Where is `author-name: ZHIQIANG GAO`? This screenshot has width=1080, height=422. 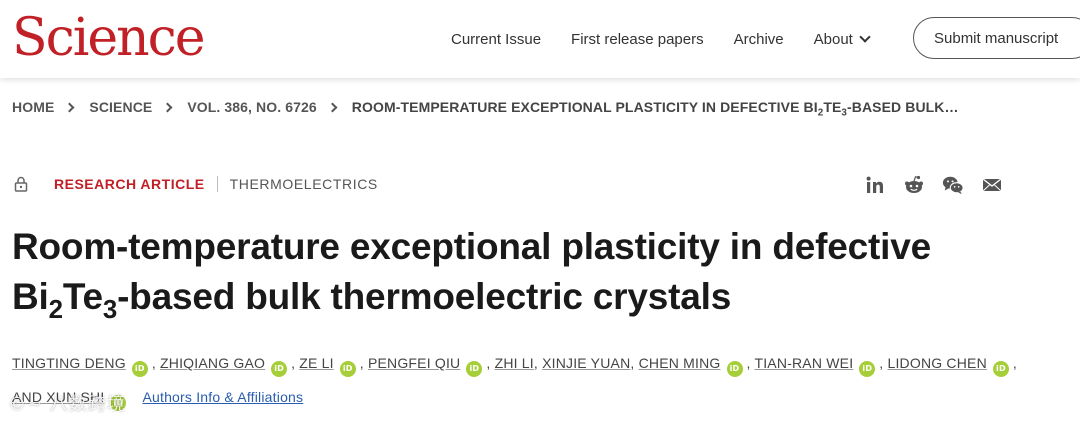
author-name: ZHIQIANG GAO is located at coordinates (212, 363).